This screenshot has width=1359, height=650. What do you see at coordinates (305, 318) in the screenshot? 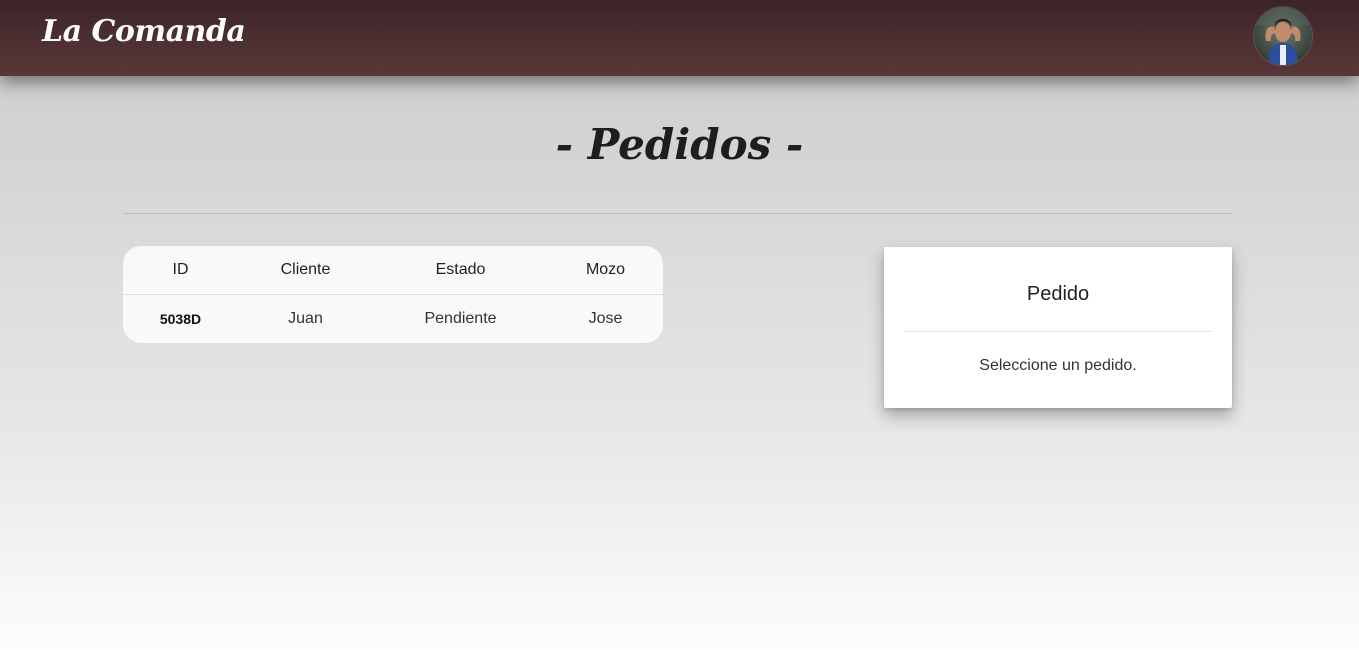
I see `cell-cliente: Juan` at bounding box center [305, 318].